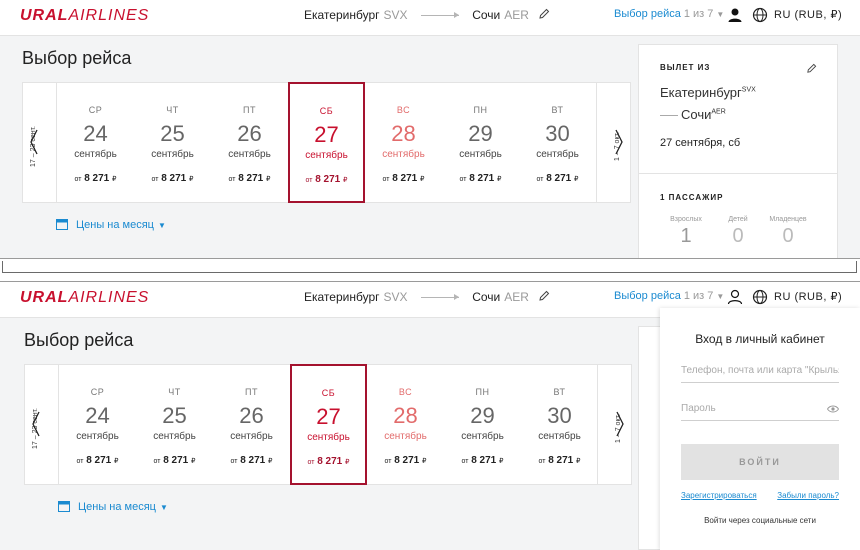  What do you see at coordinates (395, 297) in the screenshot?
I see `route-from-code: SVX` at bounding box center [395, 297].